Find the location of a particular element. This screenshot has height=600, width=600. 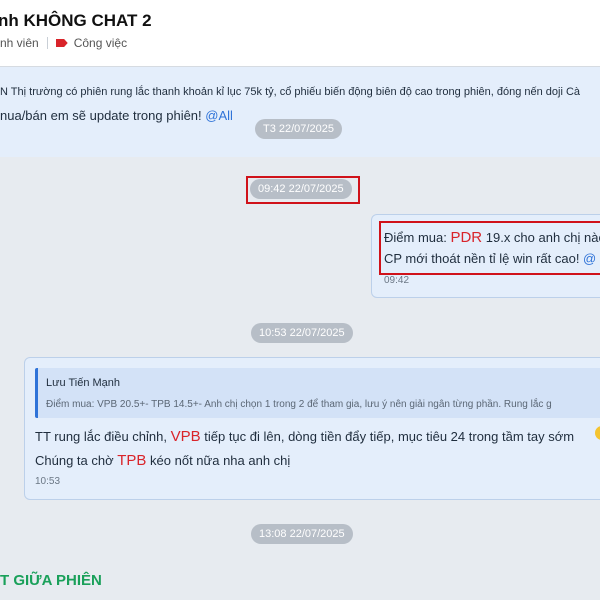

timestamp-divider: 09:42 22/07/2025 is located at coordinates (301, 189).